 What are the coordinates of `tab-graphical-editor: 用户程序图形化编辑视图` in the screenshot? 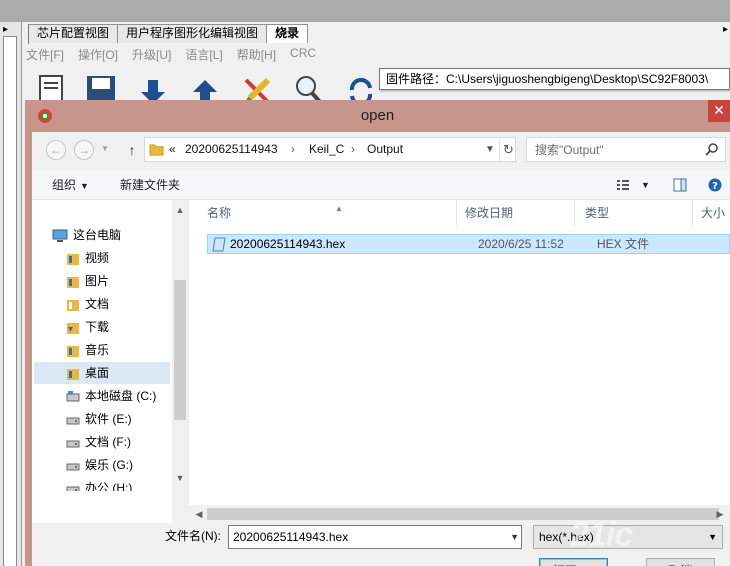 It's located at (192, 33).